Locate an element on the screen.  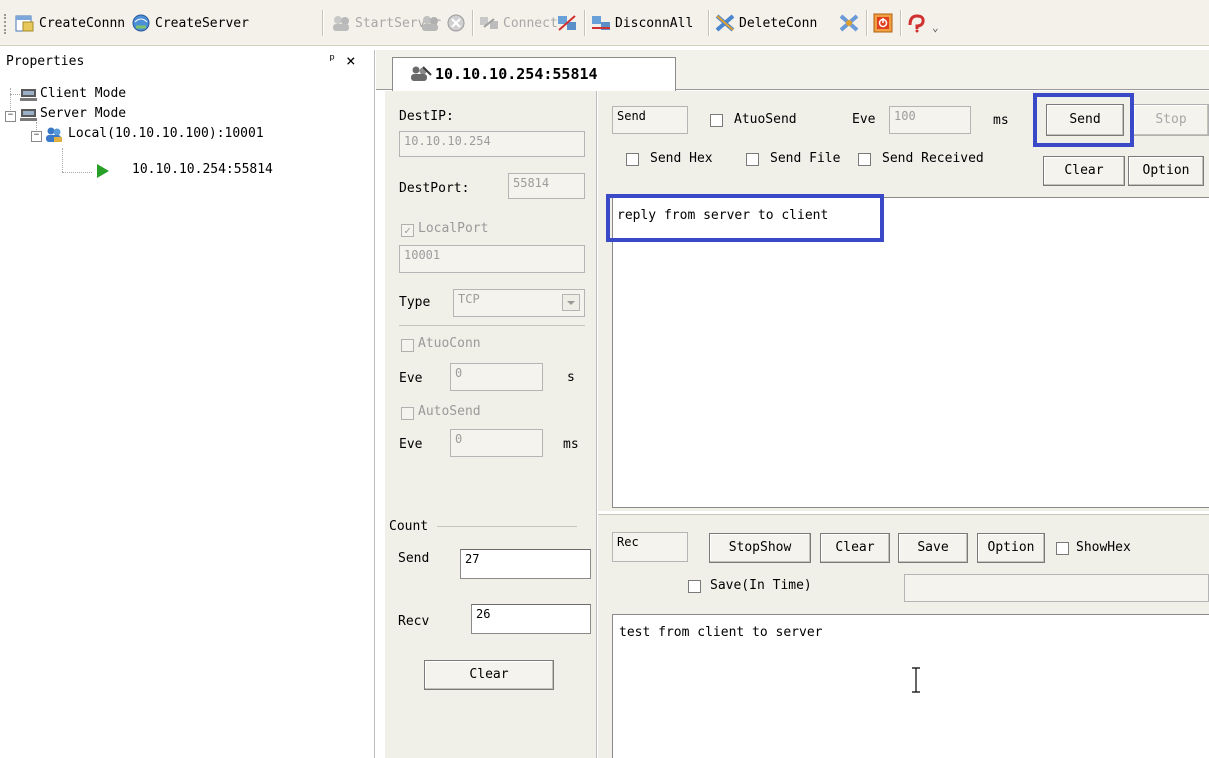
disconn-all-button: DisconnAll is located at coordinates (641, 23).